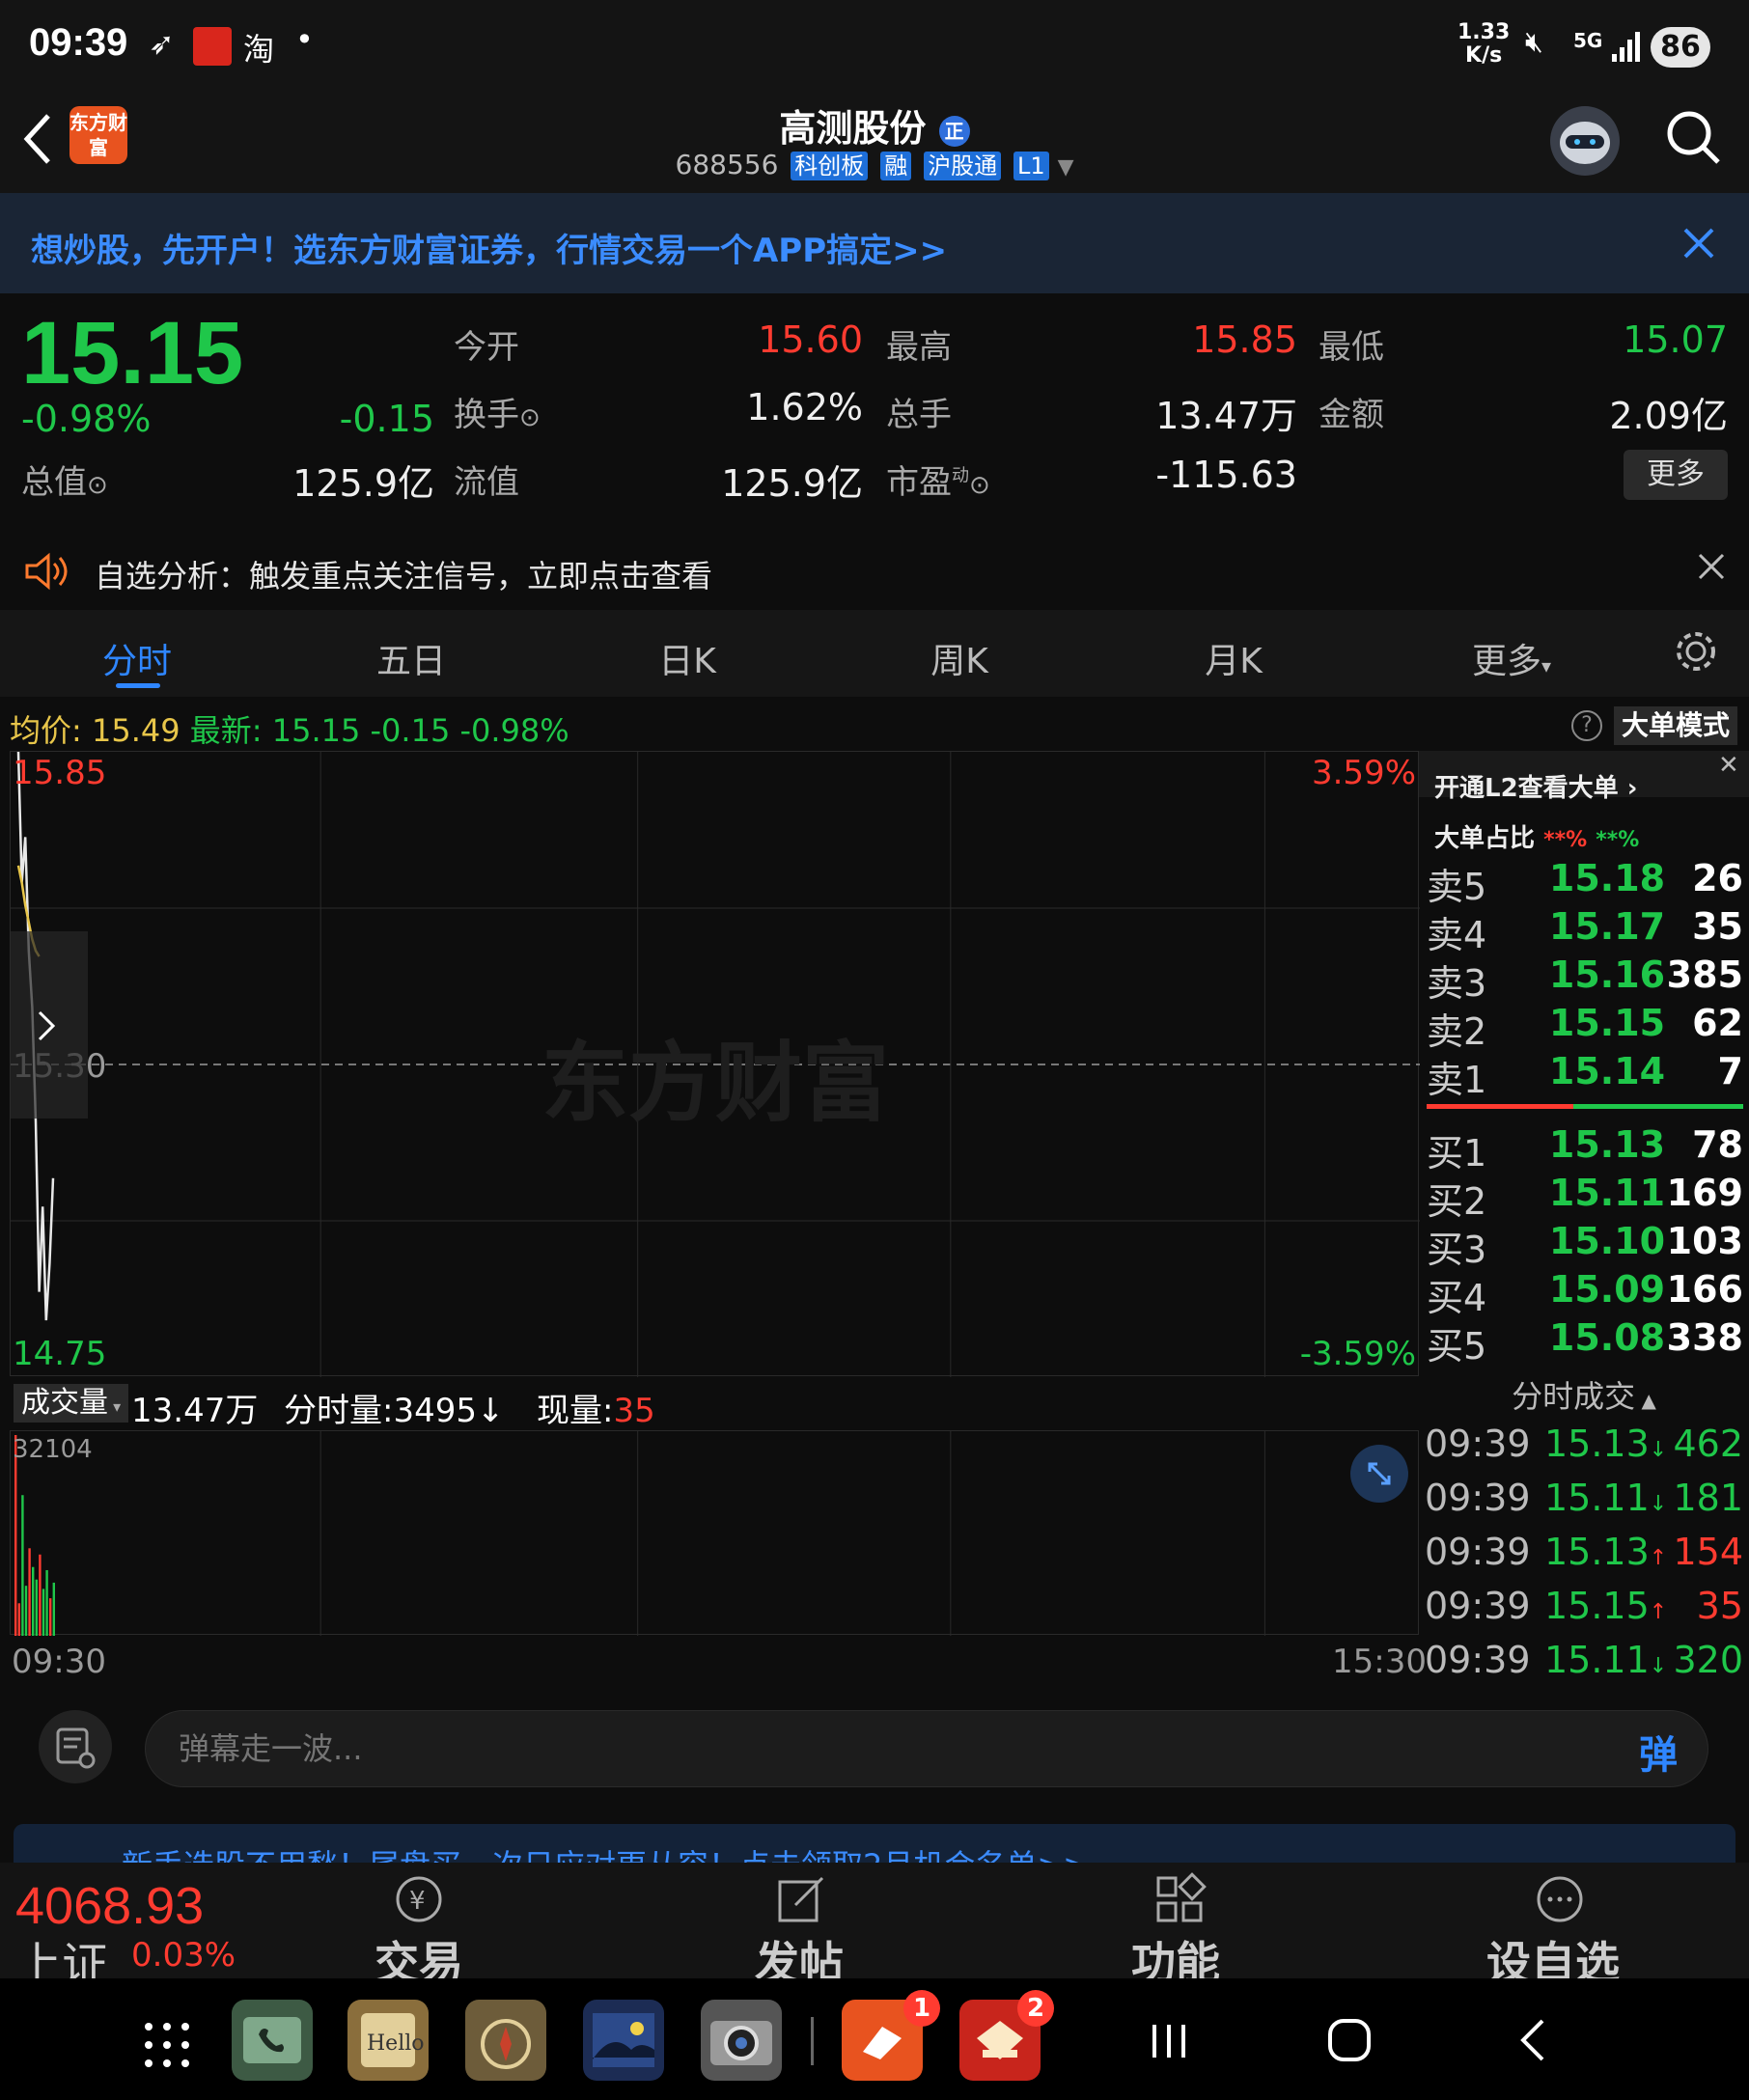  What do you see at coordinates (167, 2045) in the screenshot?
I see `app-drawer-icon` at bounding box center [167, 2045].